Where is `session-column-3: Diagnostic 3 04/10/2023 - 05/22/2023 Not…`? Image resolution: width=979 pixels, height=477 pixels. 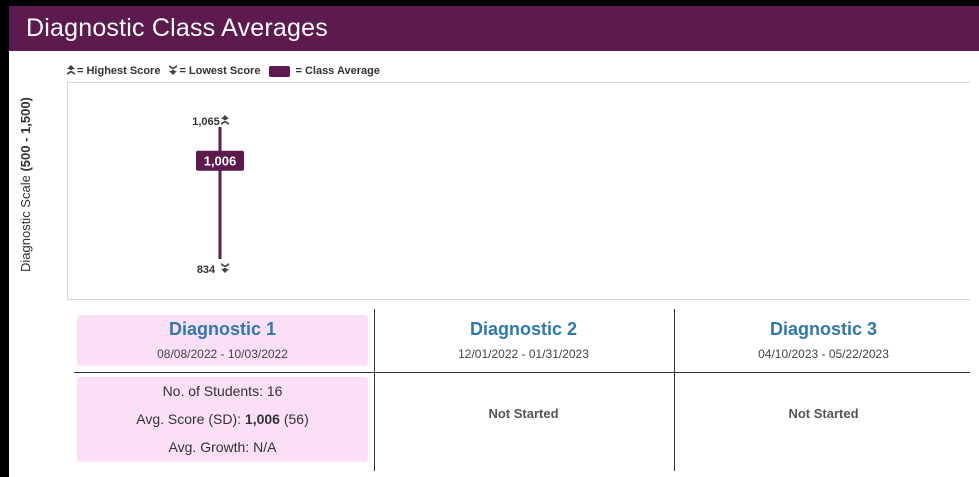 session-column-3: Diagnostic 3 04/10/2023 - 05/22/2023 Not… is located at coordinates (822, 390).